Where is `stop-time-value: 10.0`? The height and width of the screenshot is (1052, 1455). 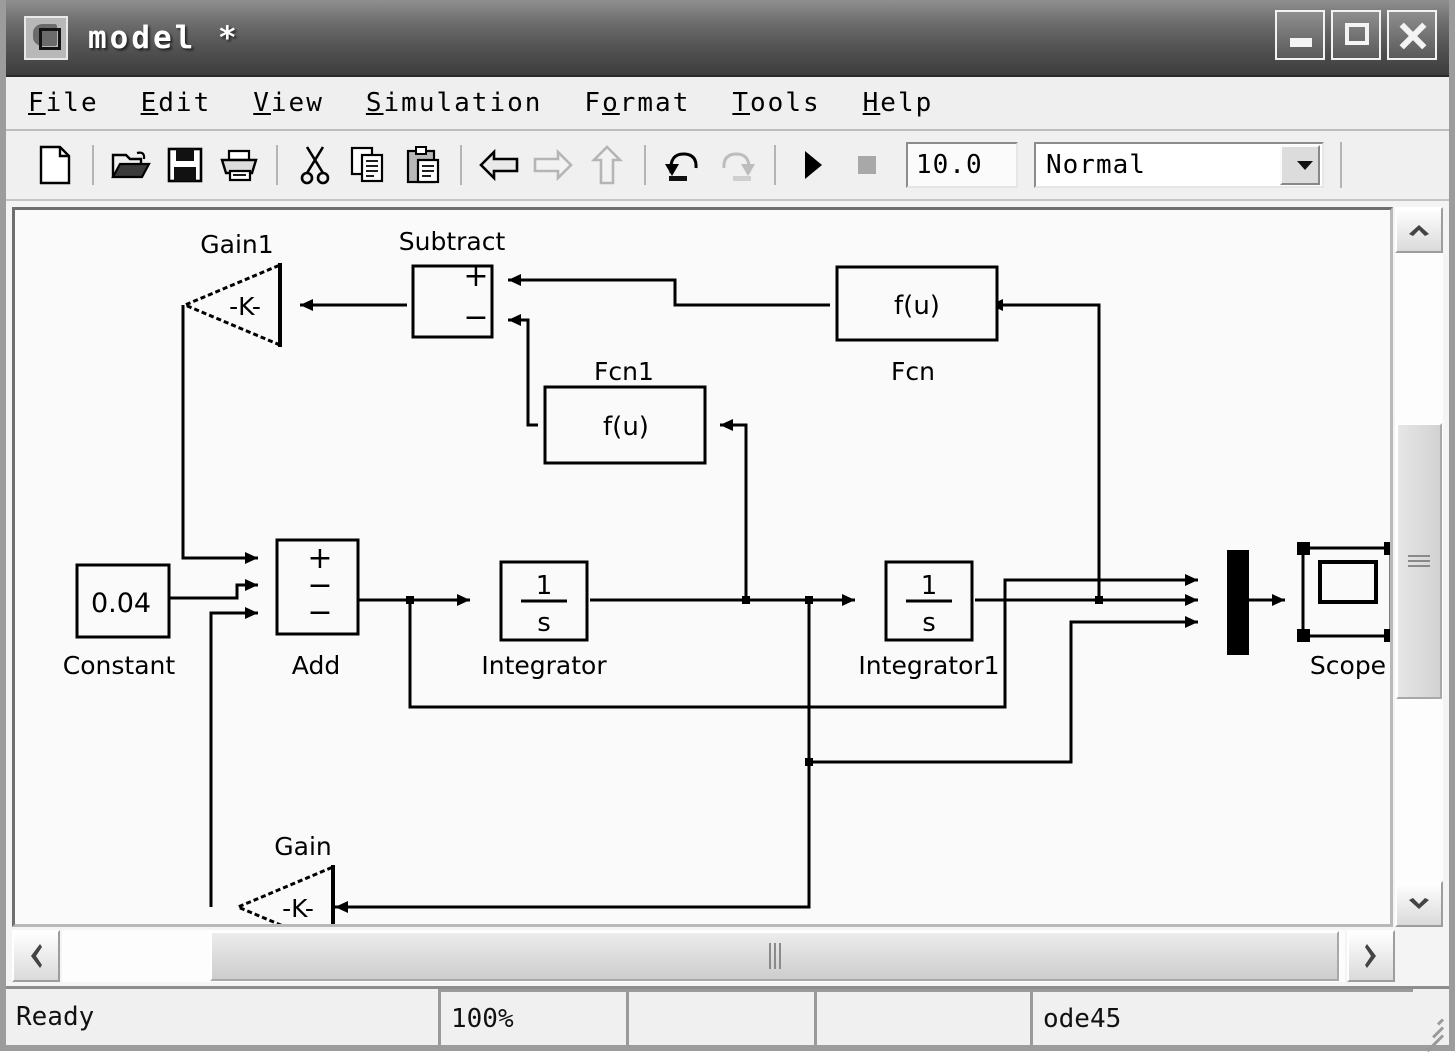
stop-time-value: 10.0 is located at coordinates (949, 165).